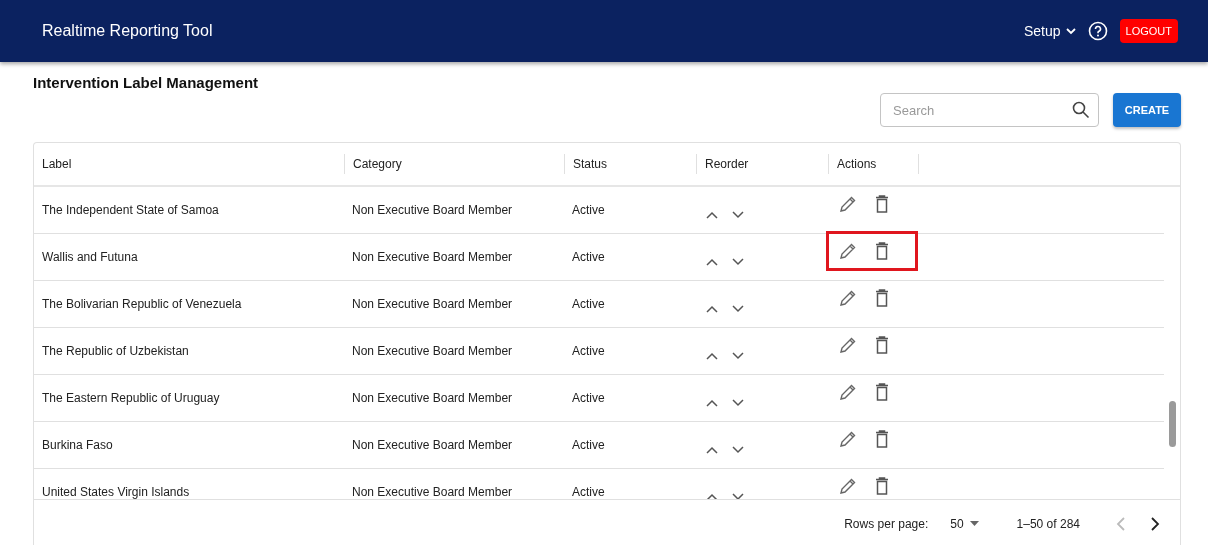  Describe the element at coordinates (974, 523) in the screenshot. I see `dropdown-arrow-icon` at that location.